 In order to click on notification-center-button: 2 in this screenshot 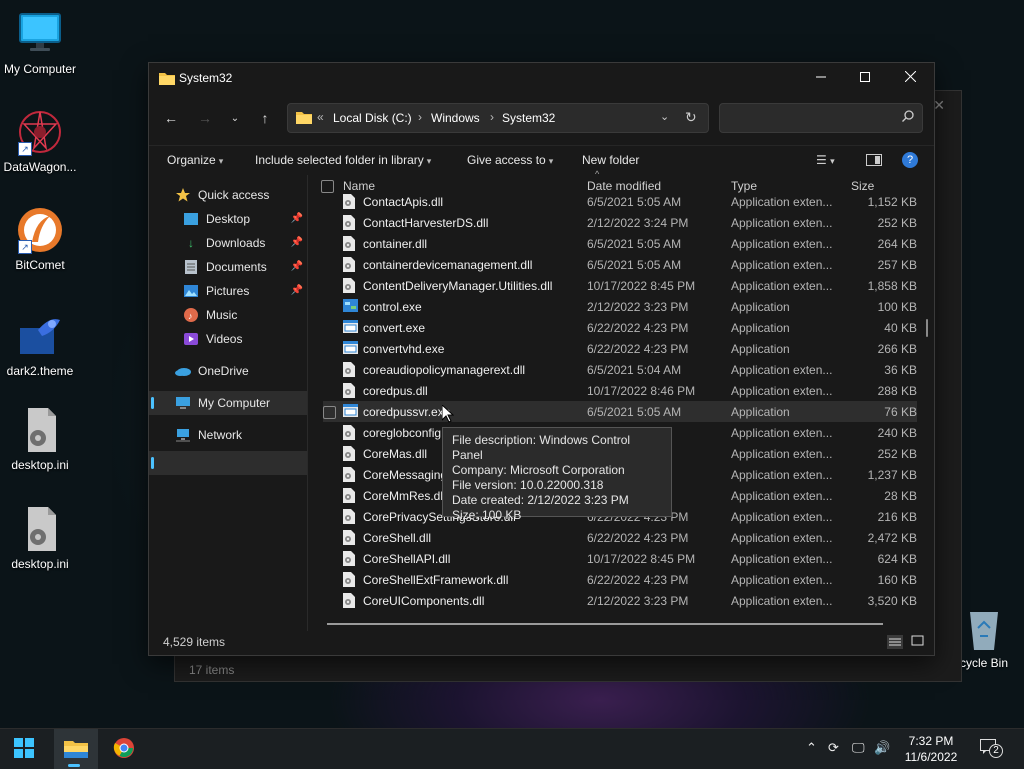, I will do `click(991, 748)`.